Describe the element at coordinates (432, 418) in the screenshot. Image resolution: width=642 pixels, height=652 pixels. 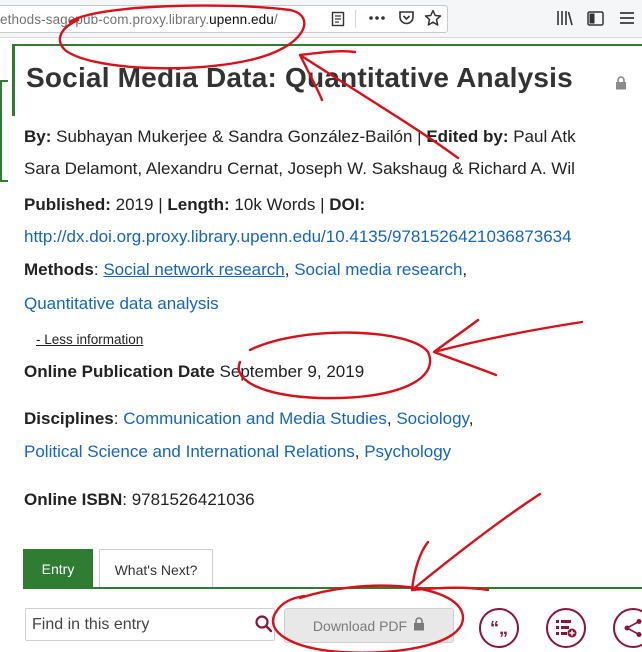
I see `discipline-link-sociology: Sociology` at that location.